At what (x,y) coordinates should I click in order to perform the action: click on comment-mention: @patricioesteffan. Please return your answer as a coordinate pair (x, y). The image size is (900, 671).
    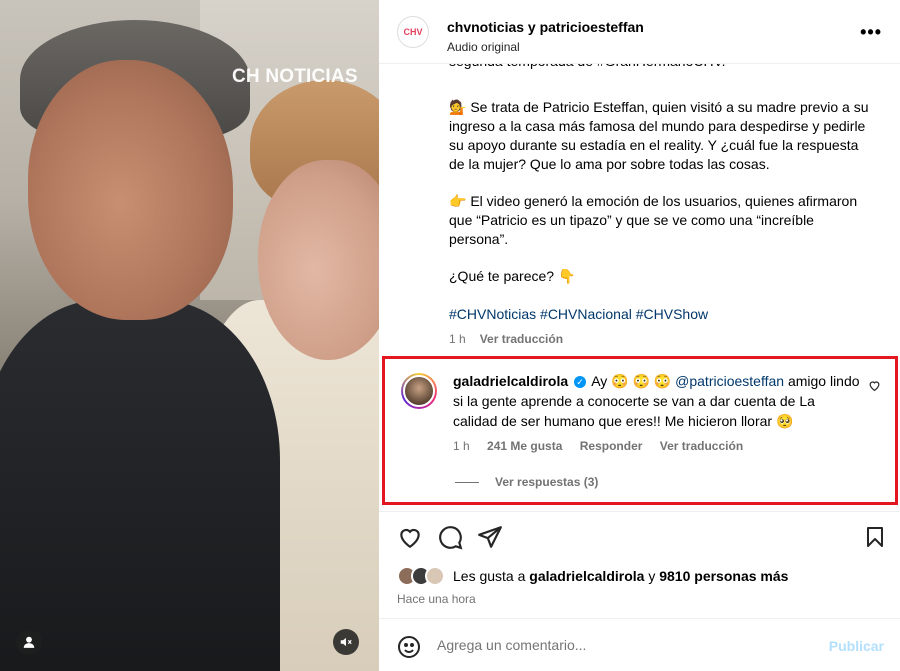
    Looking at the image, I should click on (729, 381).